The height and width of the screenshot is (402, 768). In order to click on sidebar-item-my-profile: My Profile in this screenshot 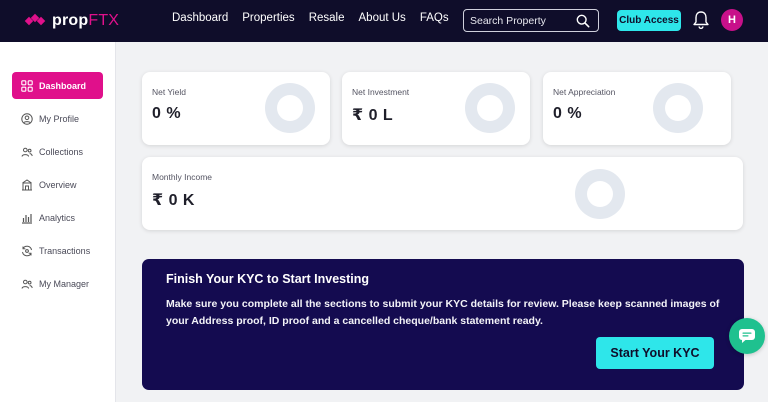, I will do `click(57, 118)`.